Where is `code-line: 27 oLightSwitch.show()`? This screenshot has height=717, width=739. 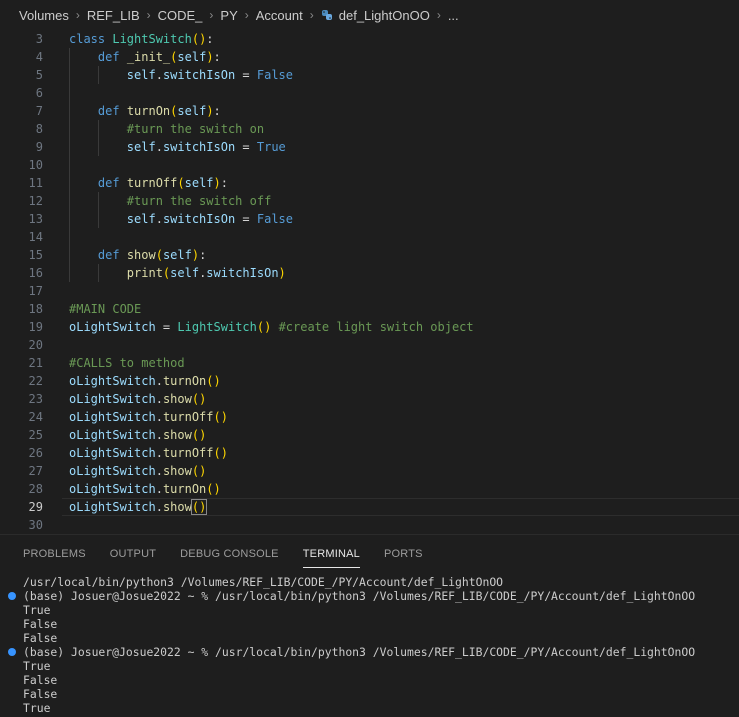
code-line: 27 oLightSwitch.show() is located at coordinates (369, 471).